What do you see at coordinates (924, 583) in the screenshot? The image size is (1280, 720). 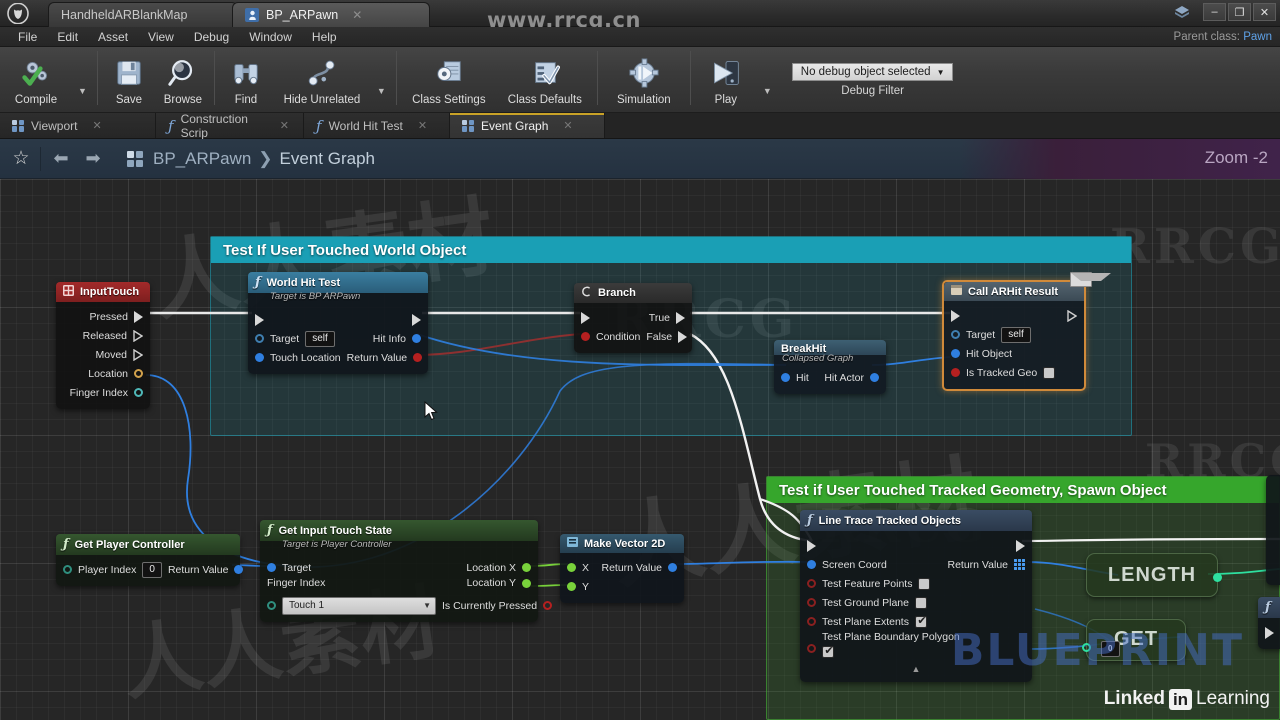 I see `test-feature-points-checkbox` at bounding box center [924, 583].